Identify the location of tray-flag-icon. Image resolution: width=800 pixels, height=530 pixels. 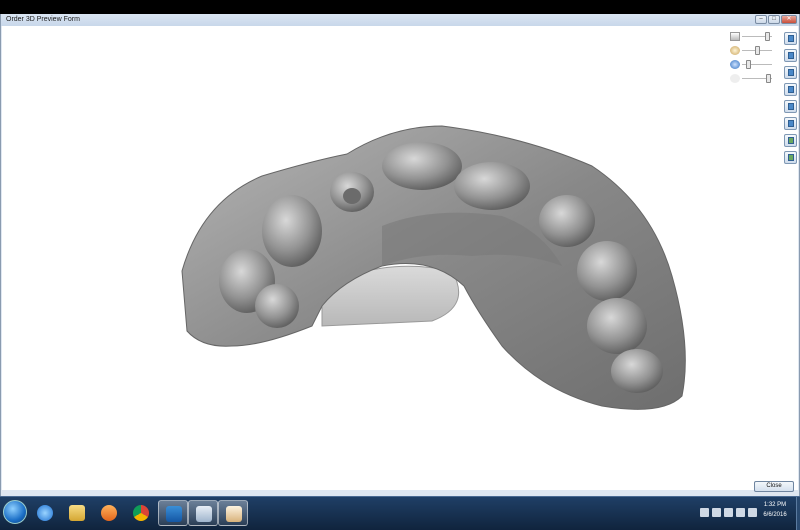
(728, 512).